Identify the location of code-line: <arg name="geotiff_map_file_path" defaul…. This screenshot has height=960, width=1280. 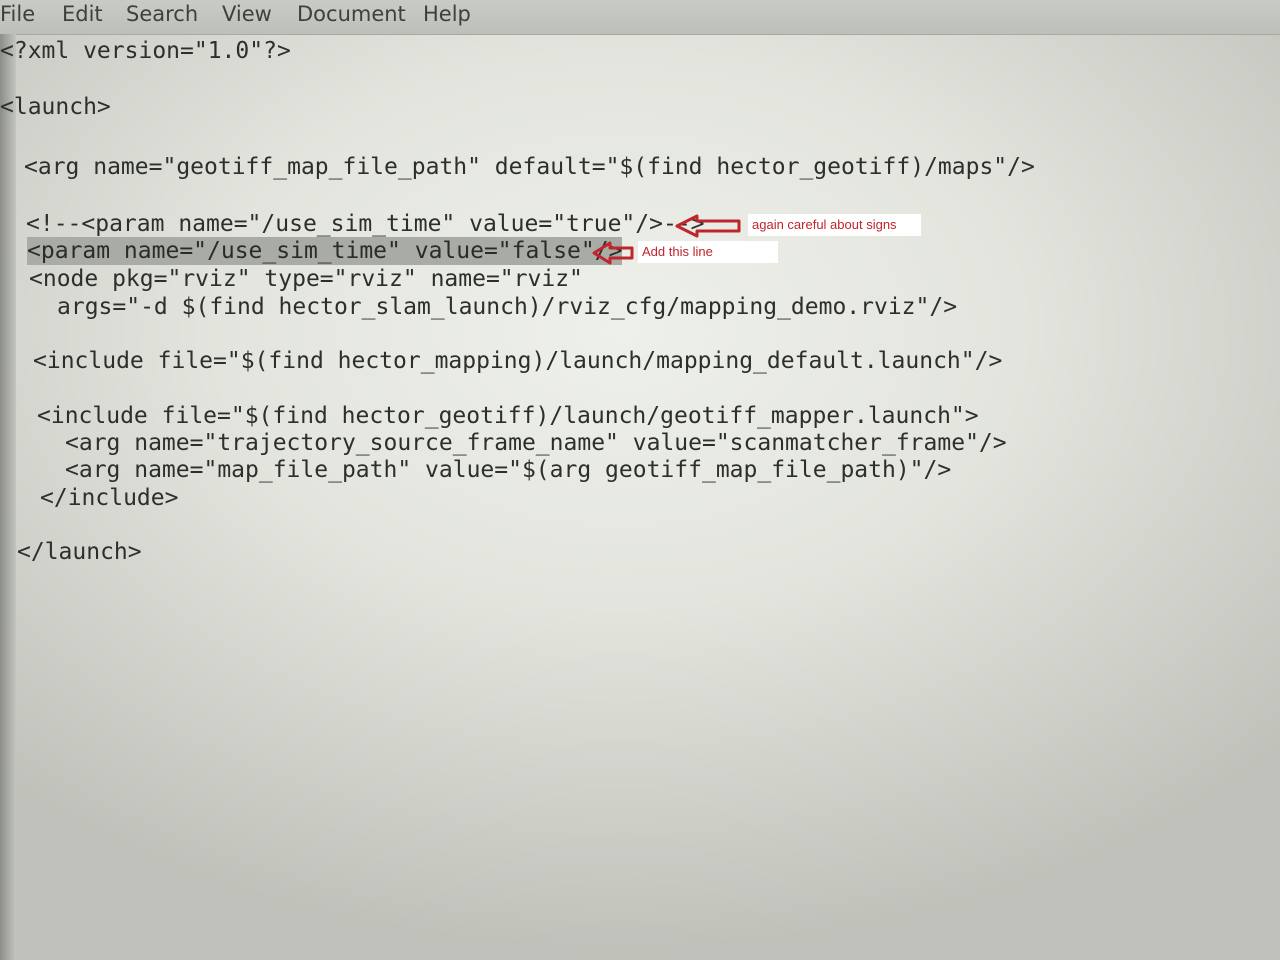
(529, 167).